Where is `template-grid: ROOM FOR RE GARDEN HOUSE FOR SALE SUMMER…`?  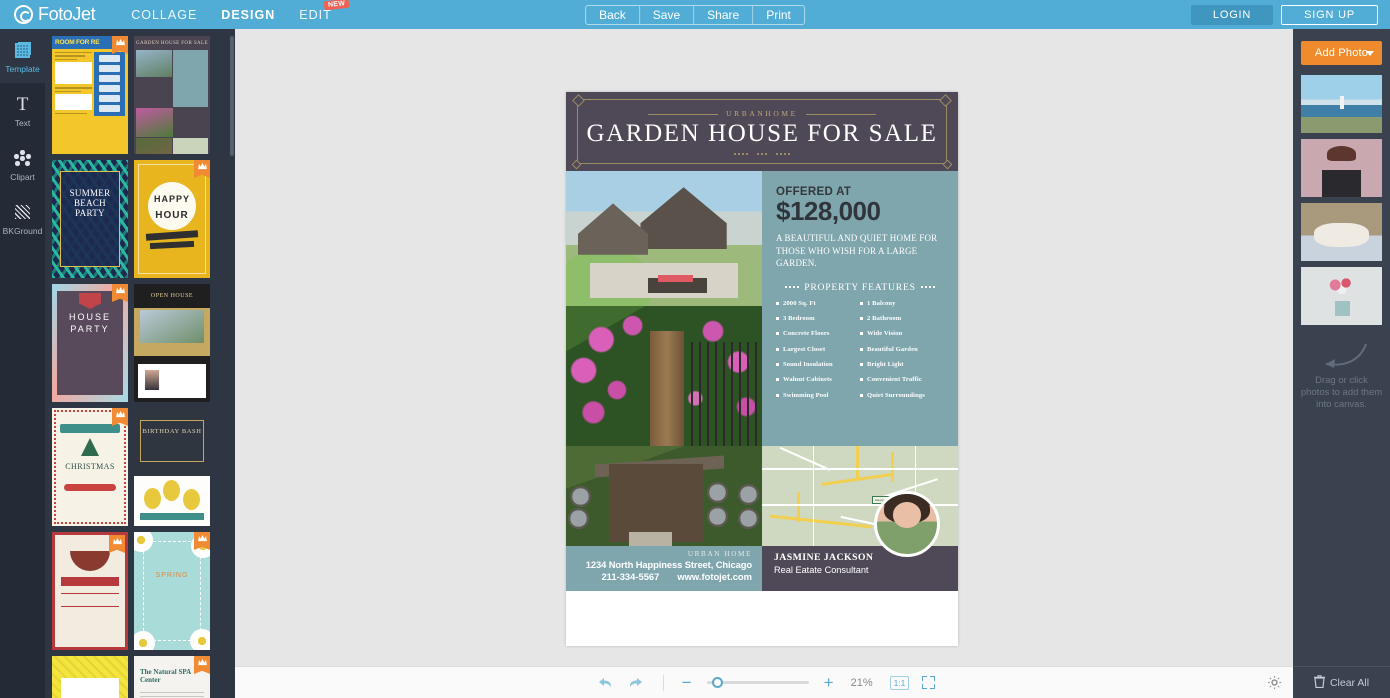
template-grid: ROOM FOR RE GARDEN HOUSE FOR SALE SUMMER… is located at coordinates (140, 367).